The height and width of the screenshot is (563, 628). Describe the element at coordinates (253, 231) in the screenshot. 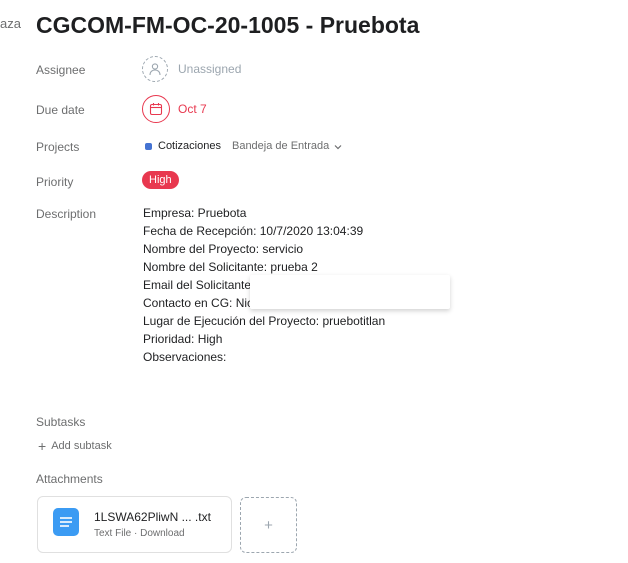

I see `description-line: Fecha de Recepción: 10/7/2020 13:04:39` at that location.